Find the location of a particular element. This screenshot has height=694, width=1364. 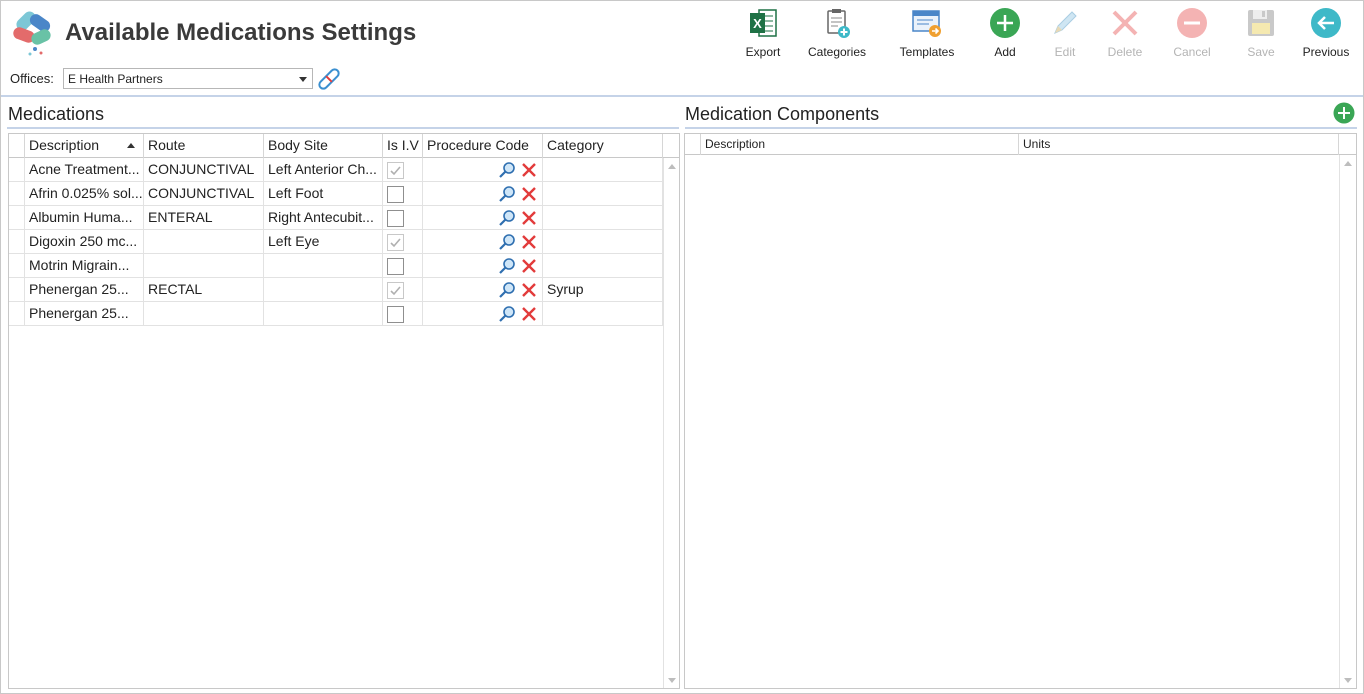

col-header-route: Route is located at coordinates (204, 146).